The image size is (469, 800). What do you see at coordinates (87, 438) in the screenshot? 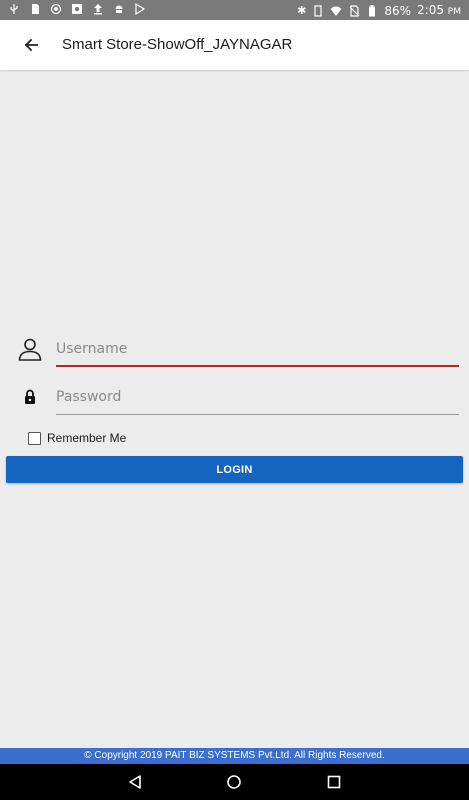
I see `remember-me-label: Remember Me` at bounding box center [87, 438].